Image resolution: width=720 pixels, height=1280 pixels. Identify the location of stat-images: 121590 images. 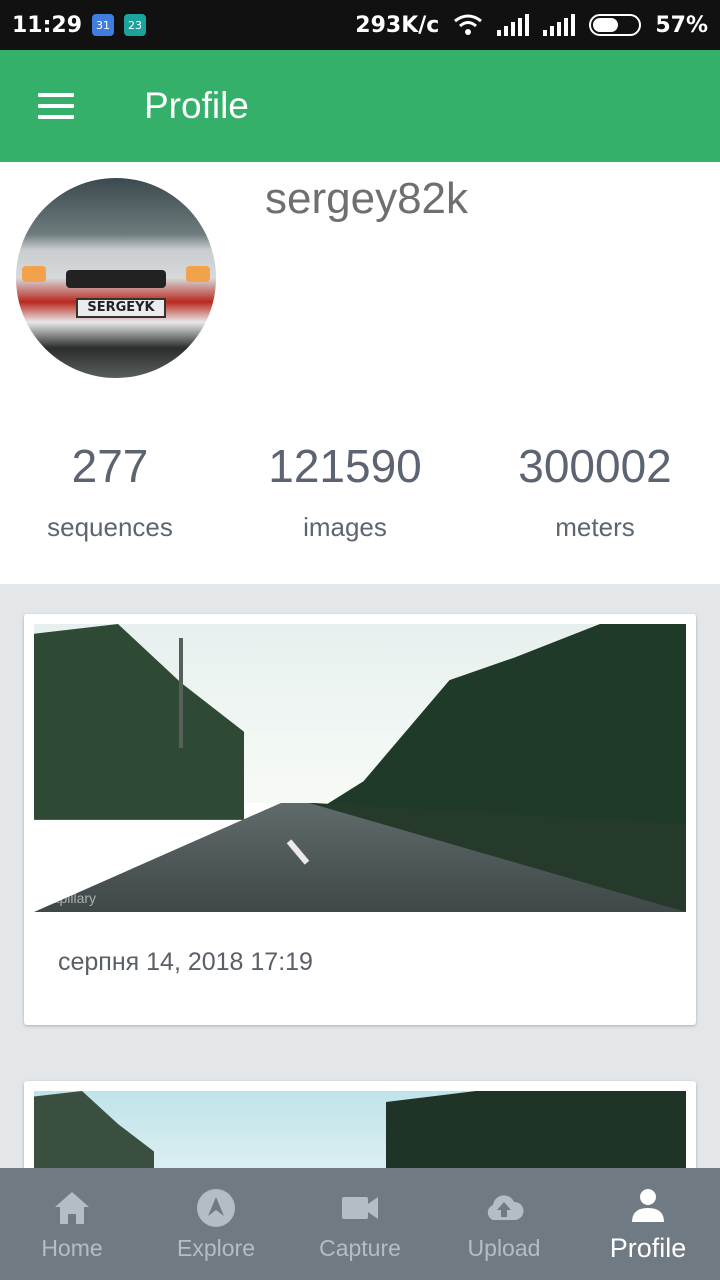
(345, 490).